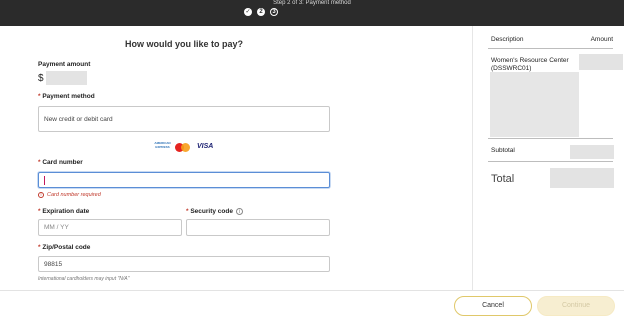  Describe the element at coordinates (312, 13) in the screenshot. I see `progress-header: Step 2 of 3: Payment method ✓ 2 3` at that location.